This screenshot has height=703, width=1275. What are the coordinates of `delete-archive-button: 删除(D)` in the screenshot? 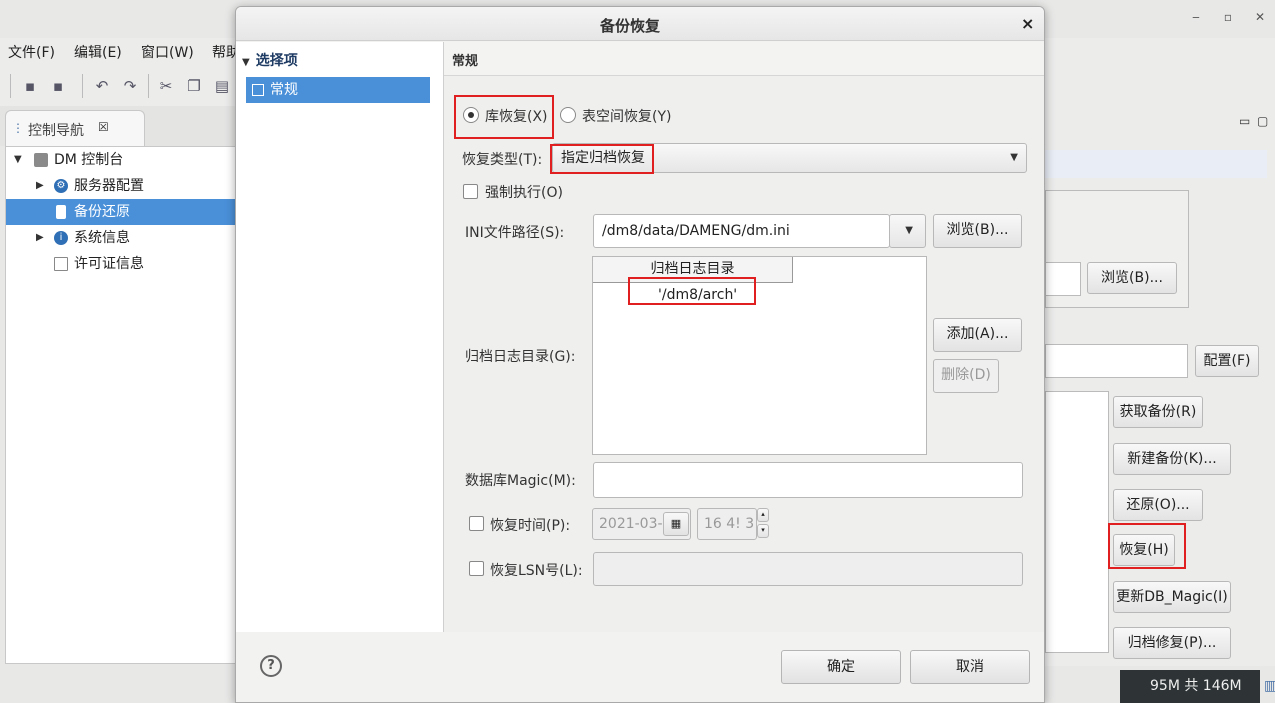 It's located at (966, 376).